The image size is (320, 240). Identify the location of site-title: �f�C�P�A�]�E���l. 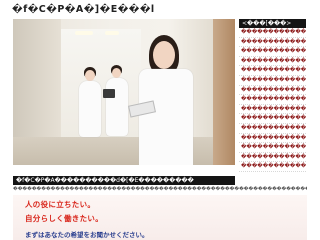
(132, 9).